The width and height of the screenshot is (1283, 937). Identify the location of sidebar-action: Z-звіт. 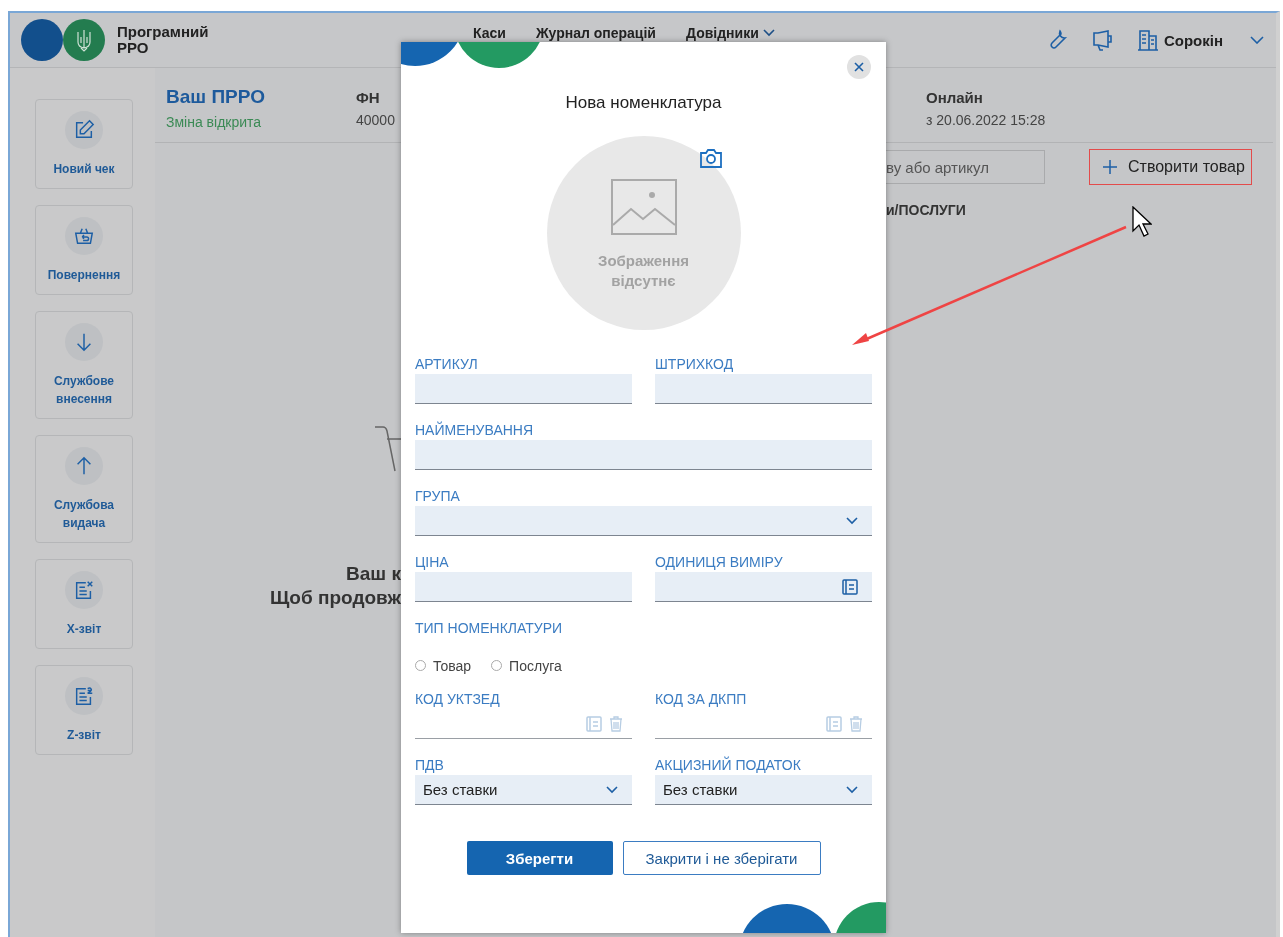
(84, 710).